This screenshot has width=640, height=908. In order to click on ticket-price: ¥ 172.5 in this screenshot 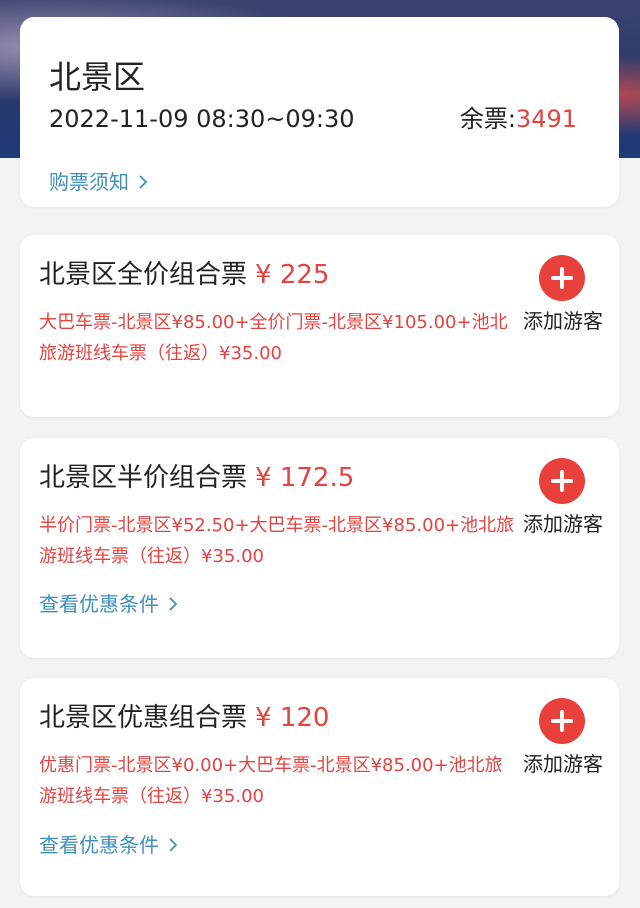, I will do `click(305, 478)`.